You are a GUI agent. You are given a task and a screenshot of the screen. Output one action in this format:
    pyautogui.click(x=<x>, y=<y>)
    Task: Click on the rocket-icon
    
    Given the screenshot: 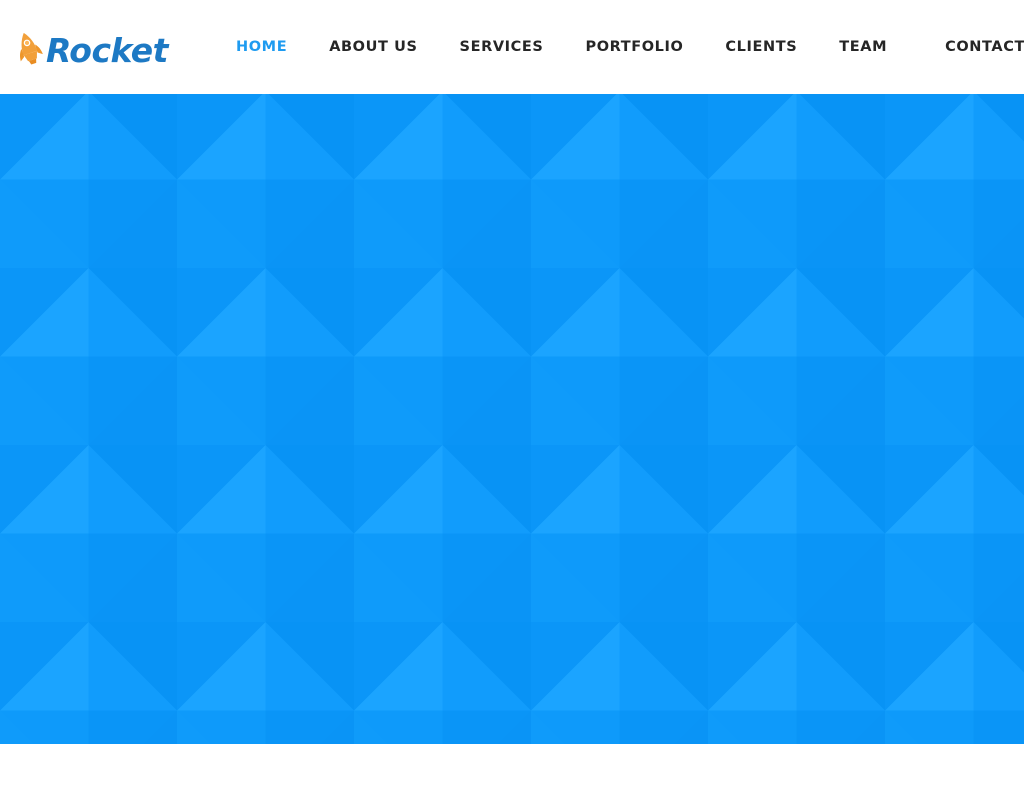 What is the action you would take?
    pyautogui.click(x=29, y=49)
    